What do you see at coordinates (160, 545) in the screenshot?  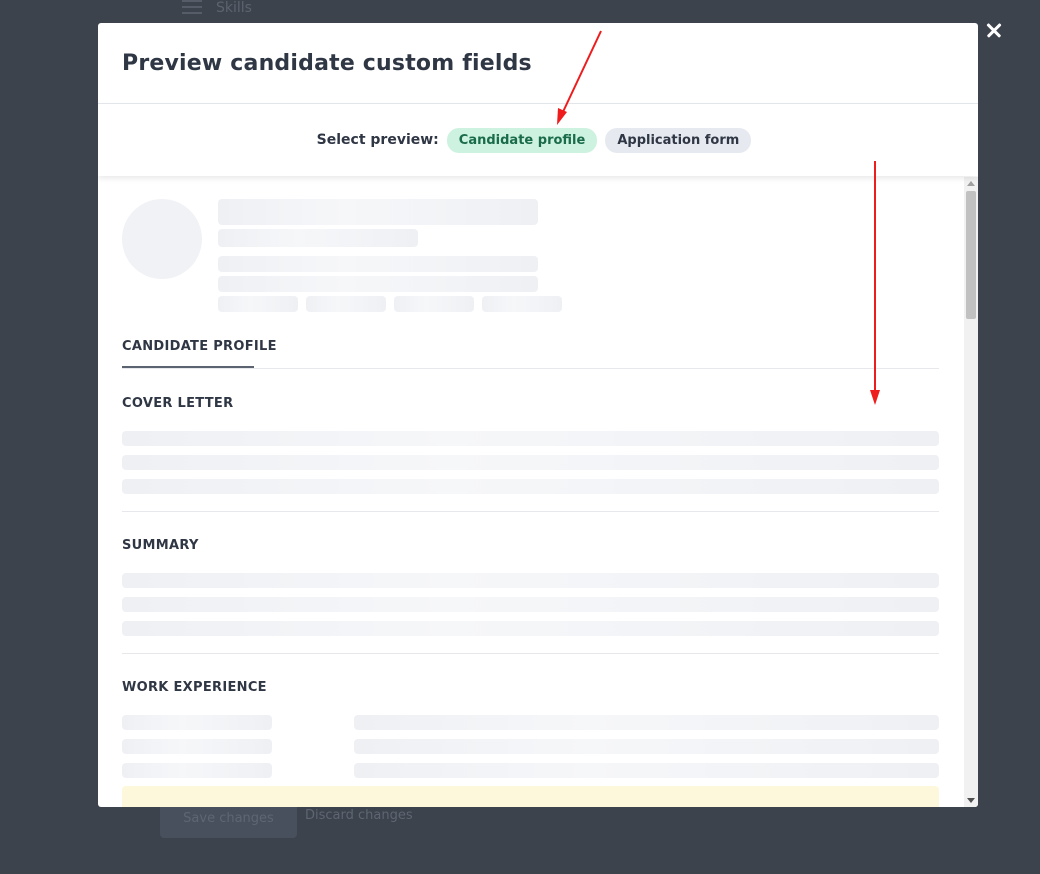 I see `summary-heading: SUMMARY` at bounding box center [160, 545].